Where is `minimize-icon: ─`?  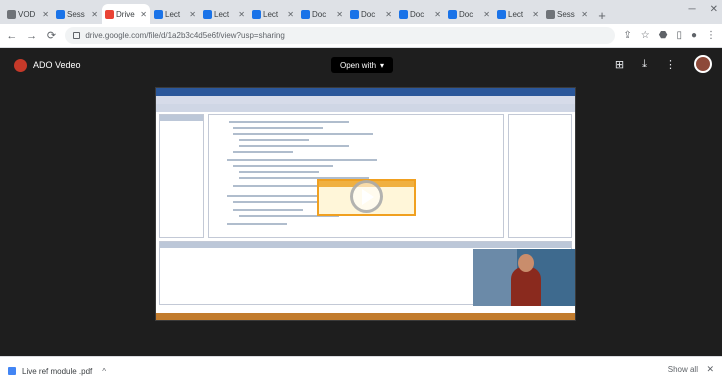 minimize-icon: ─ is located at coordinates (692, 9).